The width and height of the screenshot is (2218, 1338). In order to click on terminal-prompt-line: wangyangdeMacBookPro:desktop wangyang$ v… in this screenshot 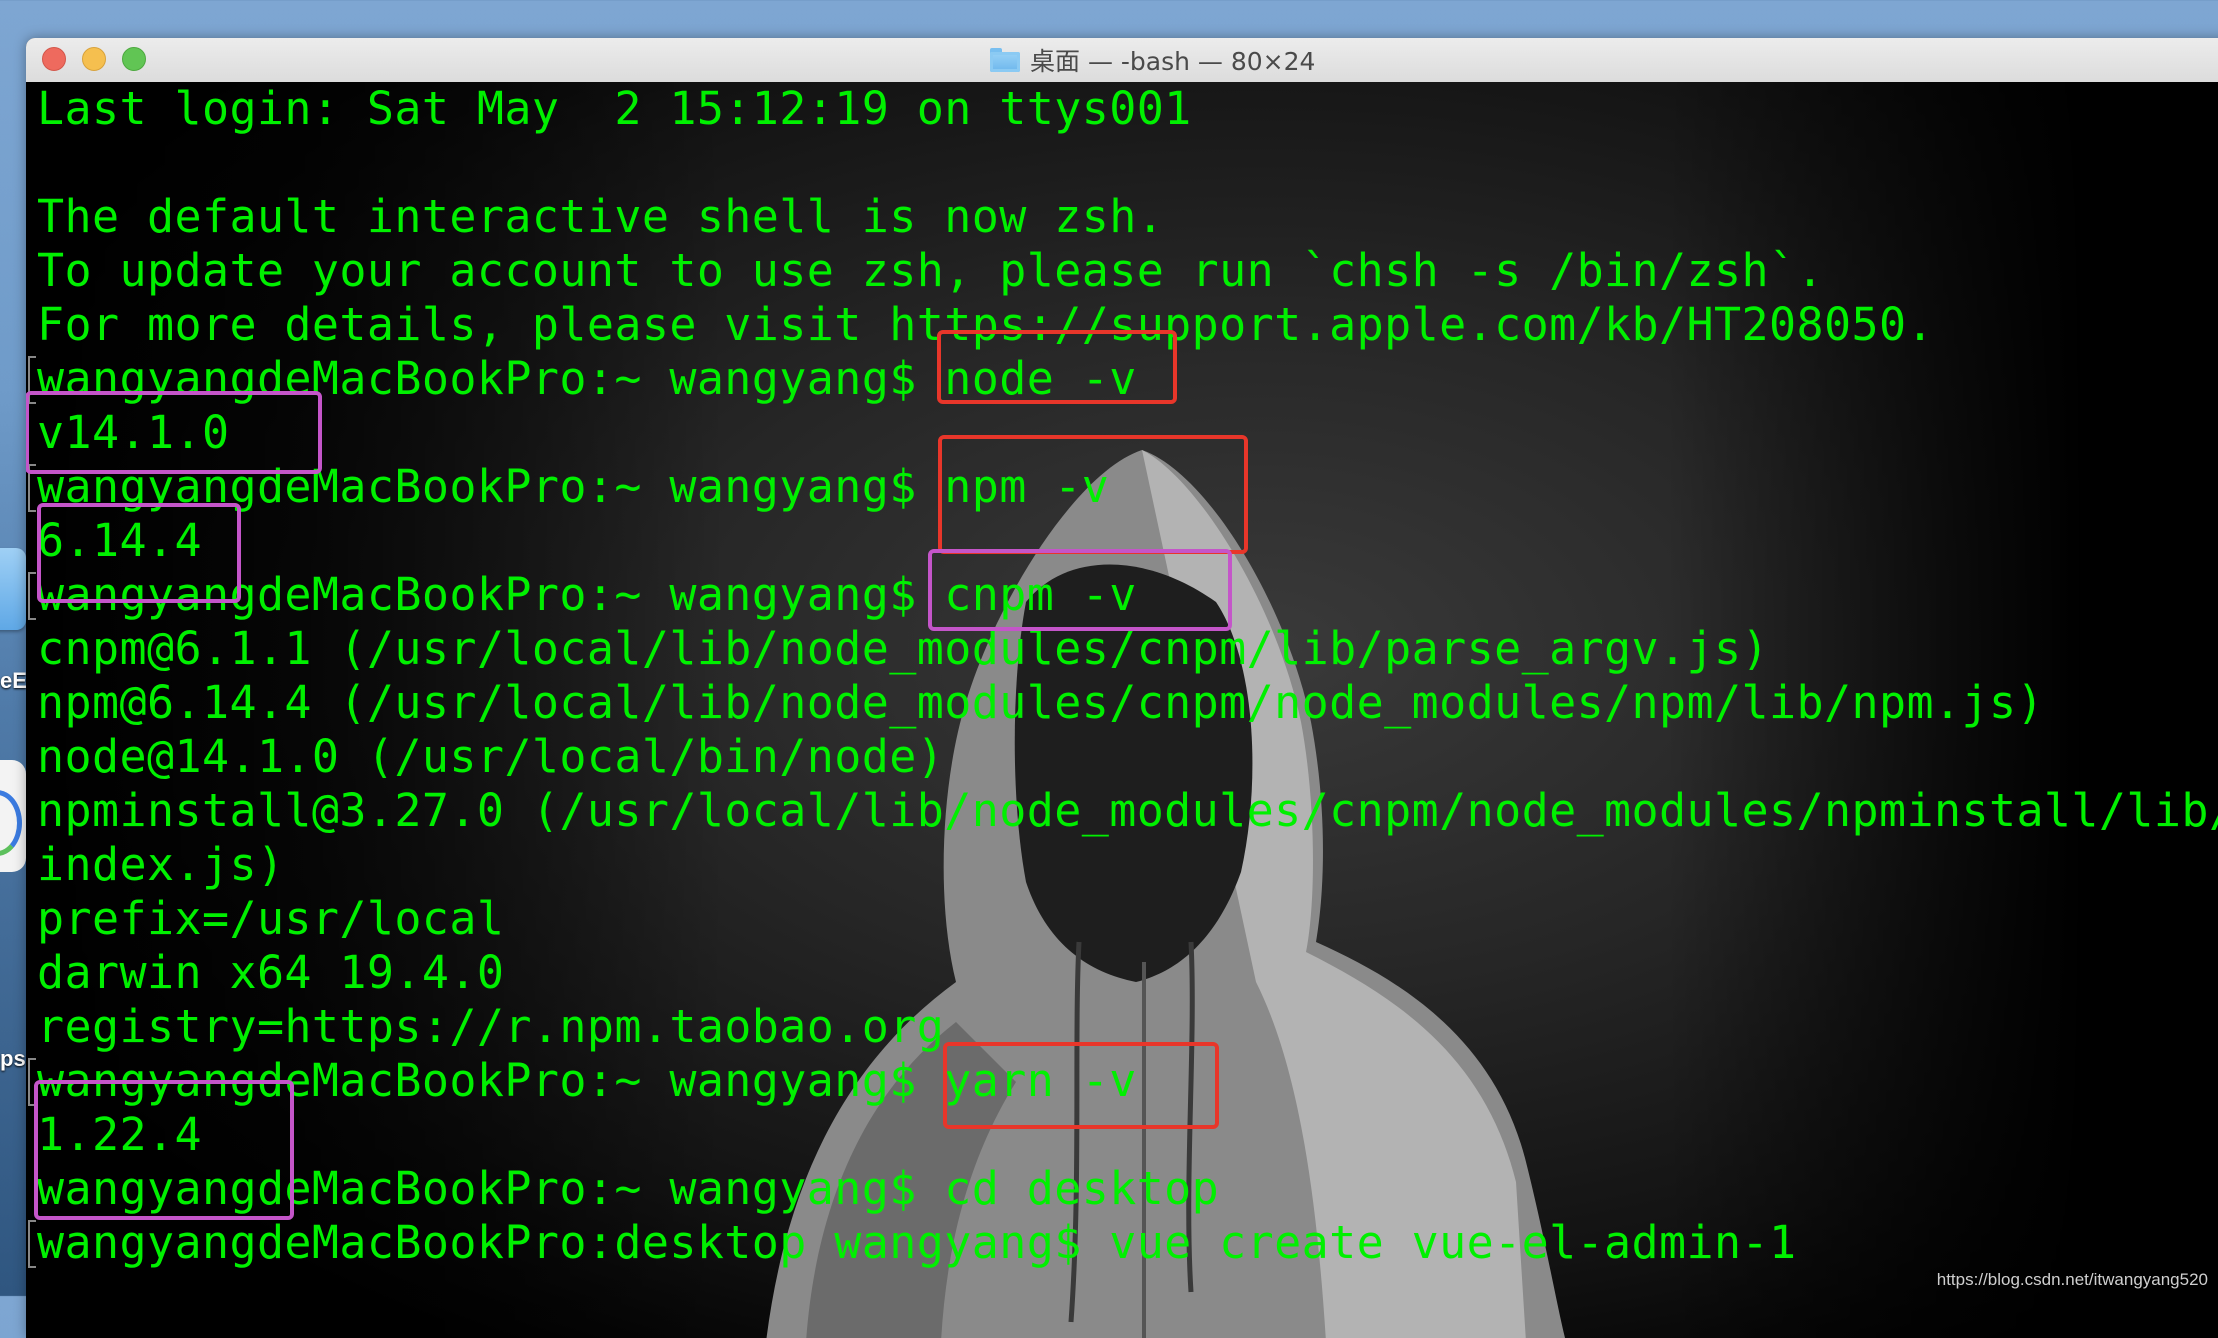, I will do `click(917, 1242)`.